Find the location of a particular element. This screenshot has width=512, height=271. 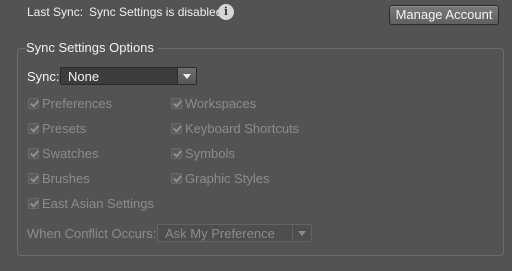

conflict-dropdown: Ask My Preference is located at coordinates (234, 233).